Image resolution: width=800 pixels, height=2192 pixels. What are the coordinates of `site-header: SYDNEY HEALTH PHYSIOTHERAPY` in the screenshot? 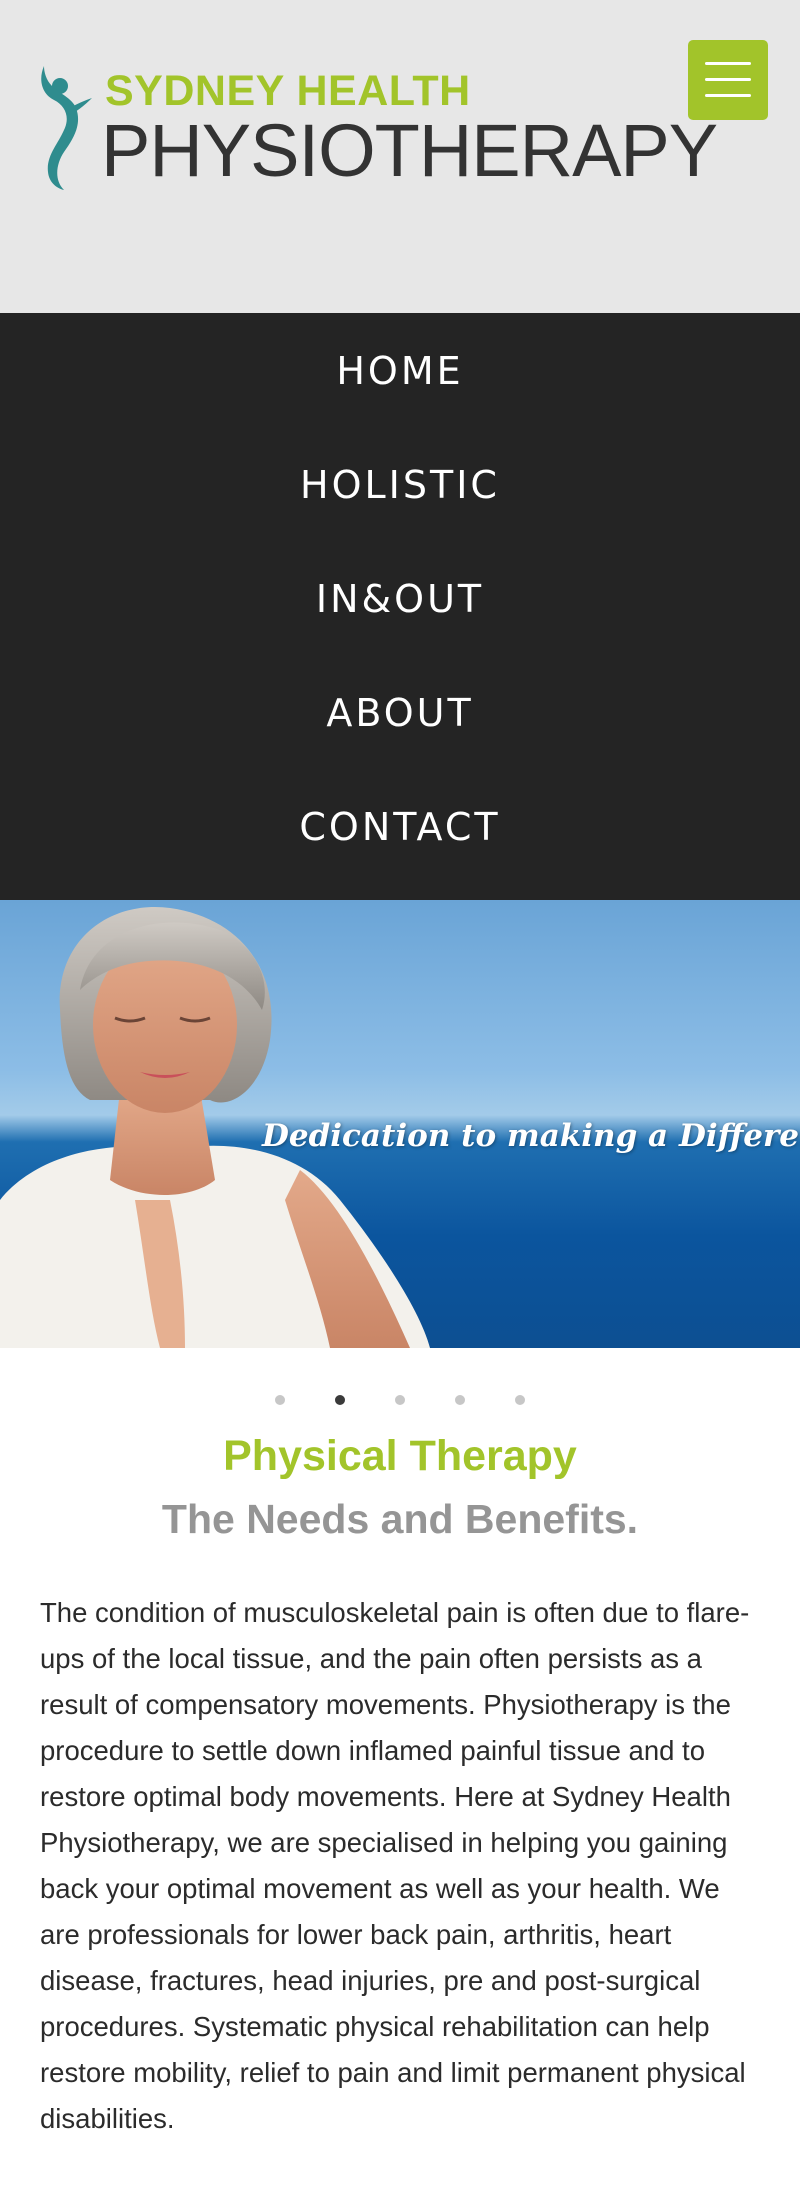 It's located at (400, 156).